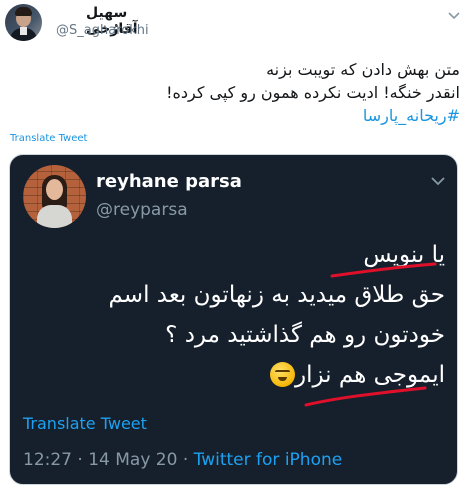  What do you see at coordinates (240, 115) in the screenshot?
I see `hashtag-link: #ریحانه_پارسا` at bounding box center [240, 115].